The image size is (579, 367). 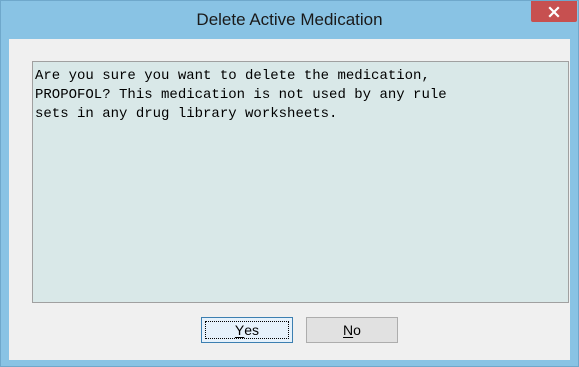 I want to click on yes-button-label: es, so click(x=252, y=330).